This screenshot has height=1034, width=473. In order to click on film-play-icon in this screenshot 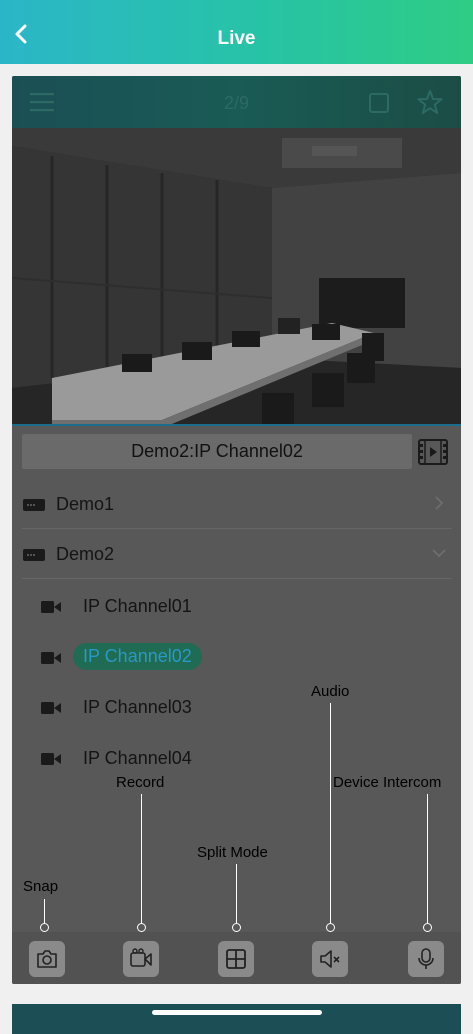, I will do `click(433, 452)`.